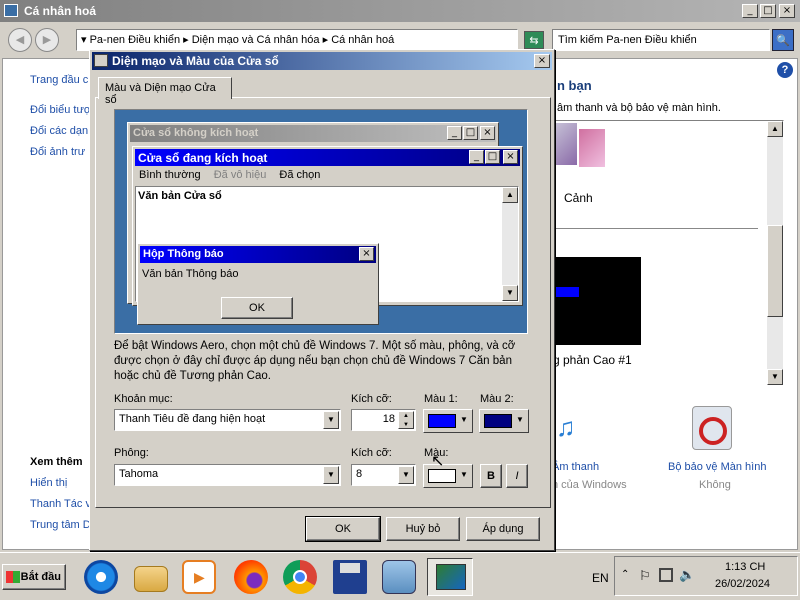  I want to click on scroll-thumb, so click(775, 271).